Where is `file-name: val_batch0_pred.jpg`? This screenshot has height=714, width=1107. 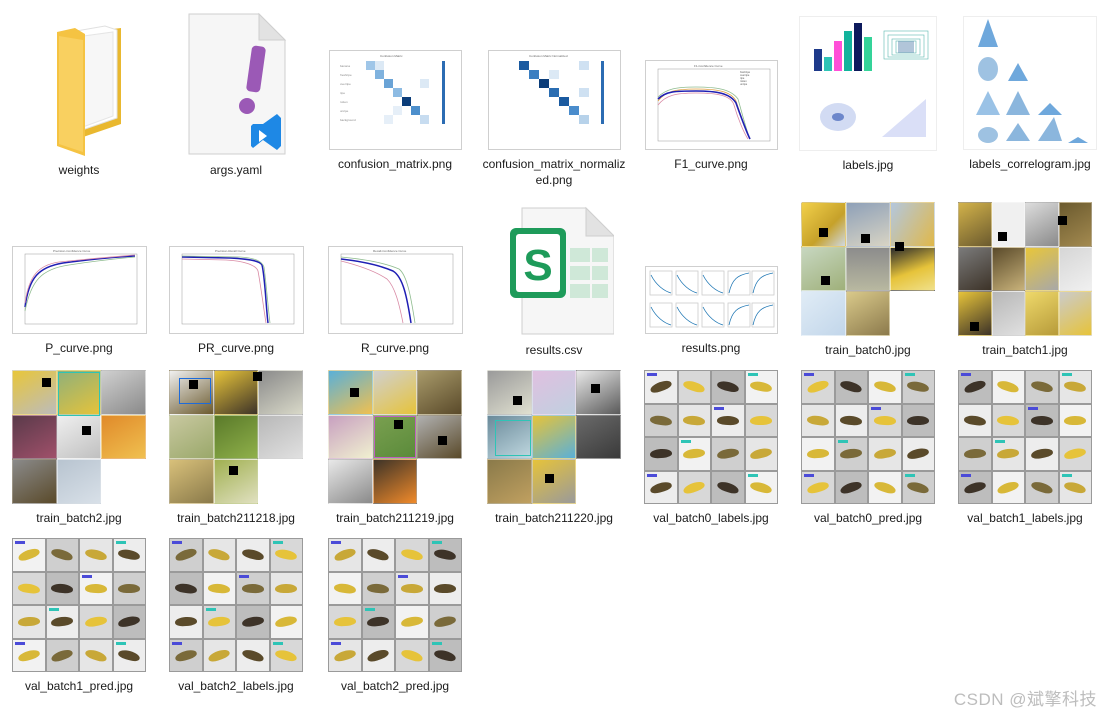
file-name: val_batch0_pred.jpg is located at coordinates (868, 518).